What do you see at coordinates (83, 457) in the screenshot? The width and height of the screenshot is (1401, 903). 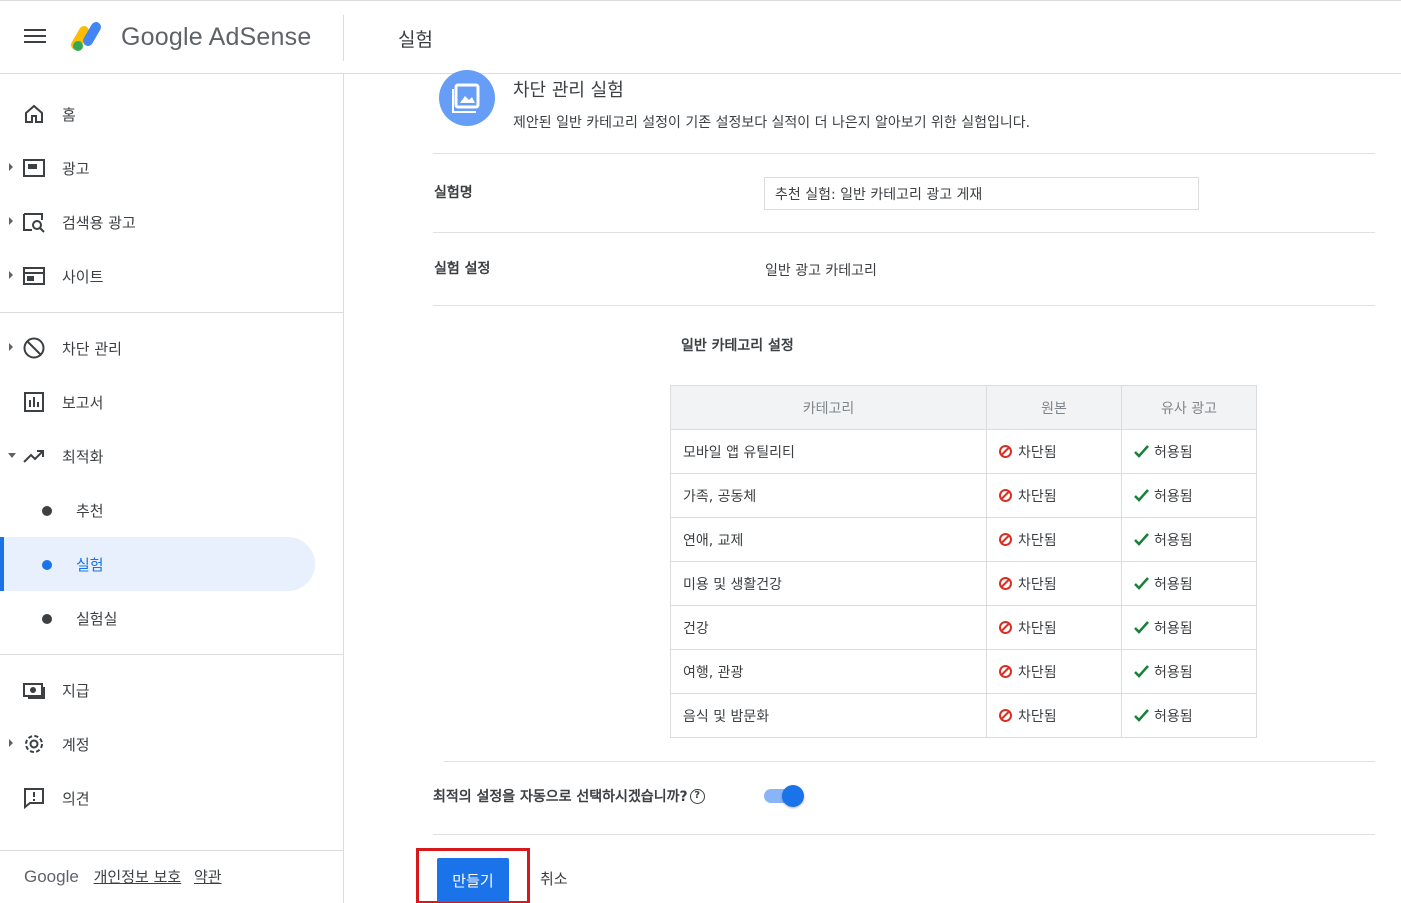 I see `sidebar-item-label: 최적화` at bounding box center [83, 457].